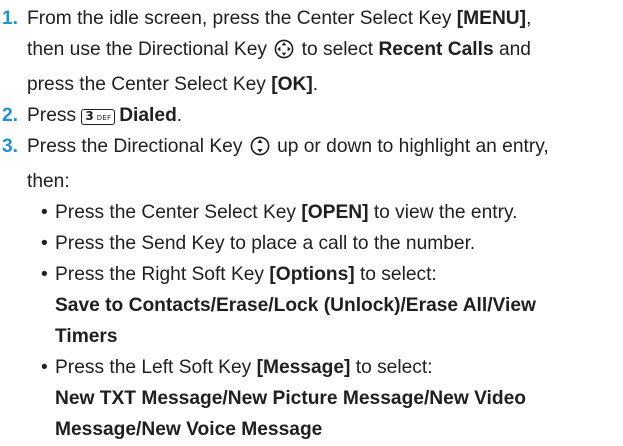 This screenshot has width=623, height=446. I want to click on key-3-def-icon: 3 DEF, so click(98, 117).